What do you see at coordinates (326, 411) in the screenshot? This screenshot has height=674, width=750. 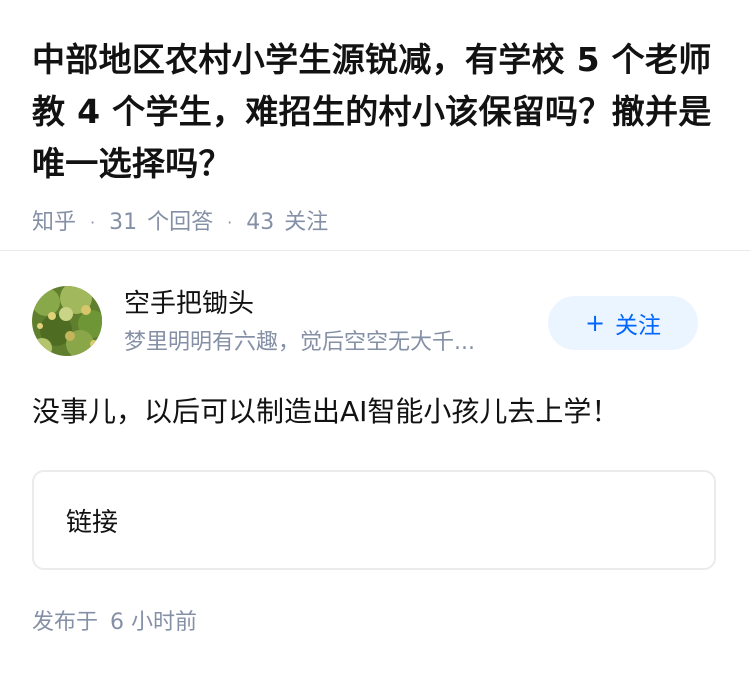 I see `answer-content: 没事儿，以后可以制造出AI智能小孩儿去上学！` at bounding box center [326, 411].